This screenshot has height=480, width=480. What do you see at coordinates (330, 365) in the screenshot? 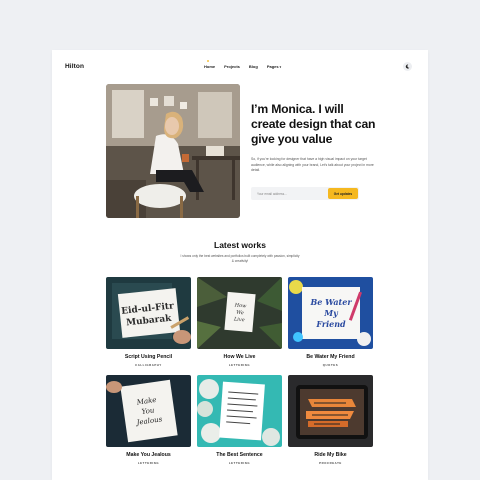
I see `work-category: QUOTES` at bounding box center [330, 365].